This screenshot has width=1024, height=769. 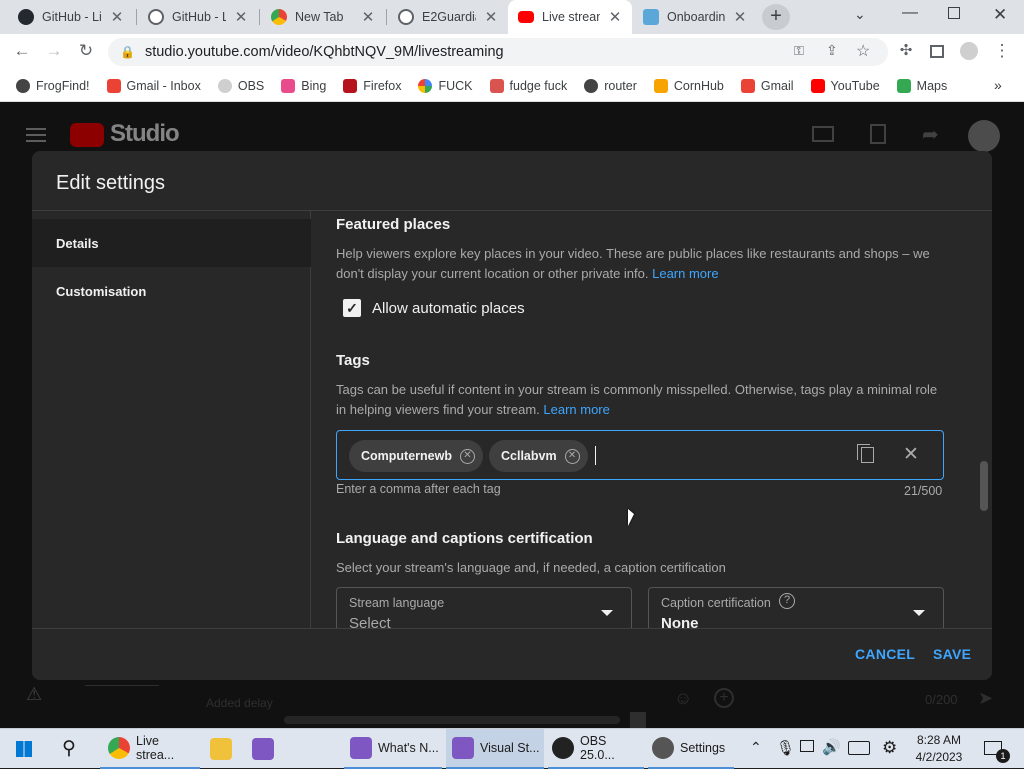 I want to click on new-tab-button: +, so click(x=776, y=17).